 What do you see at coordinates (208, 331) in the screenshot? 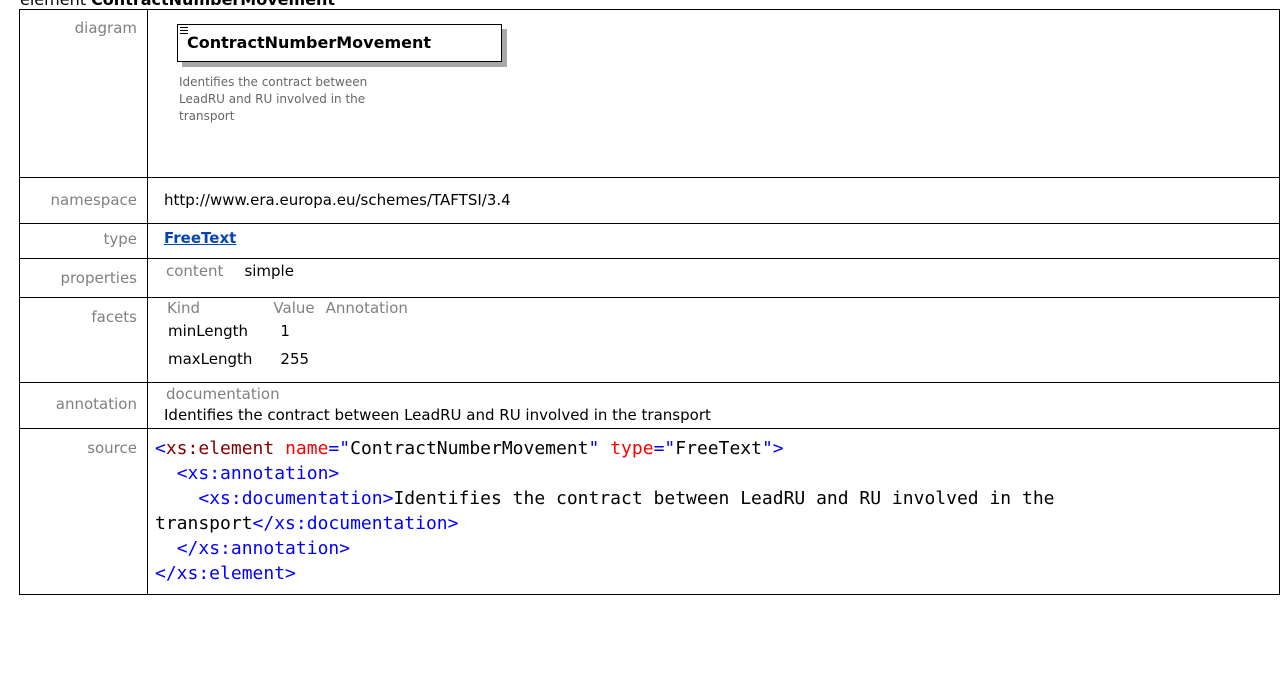
I see `facet-kind: minLength` at bounding box center [208, 331].